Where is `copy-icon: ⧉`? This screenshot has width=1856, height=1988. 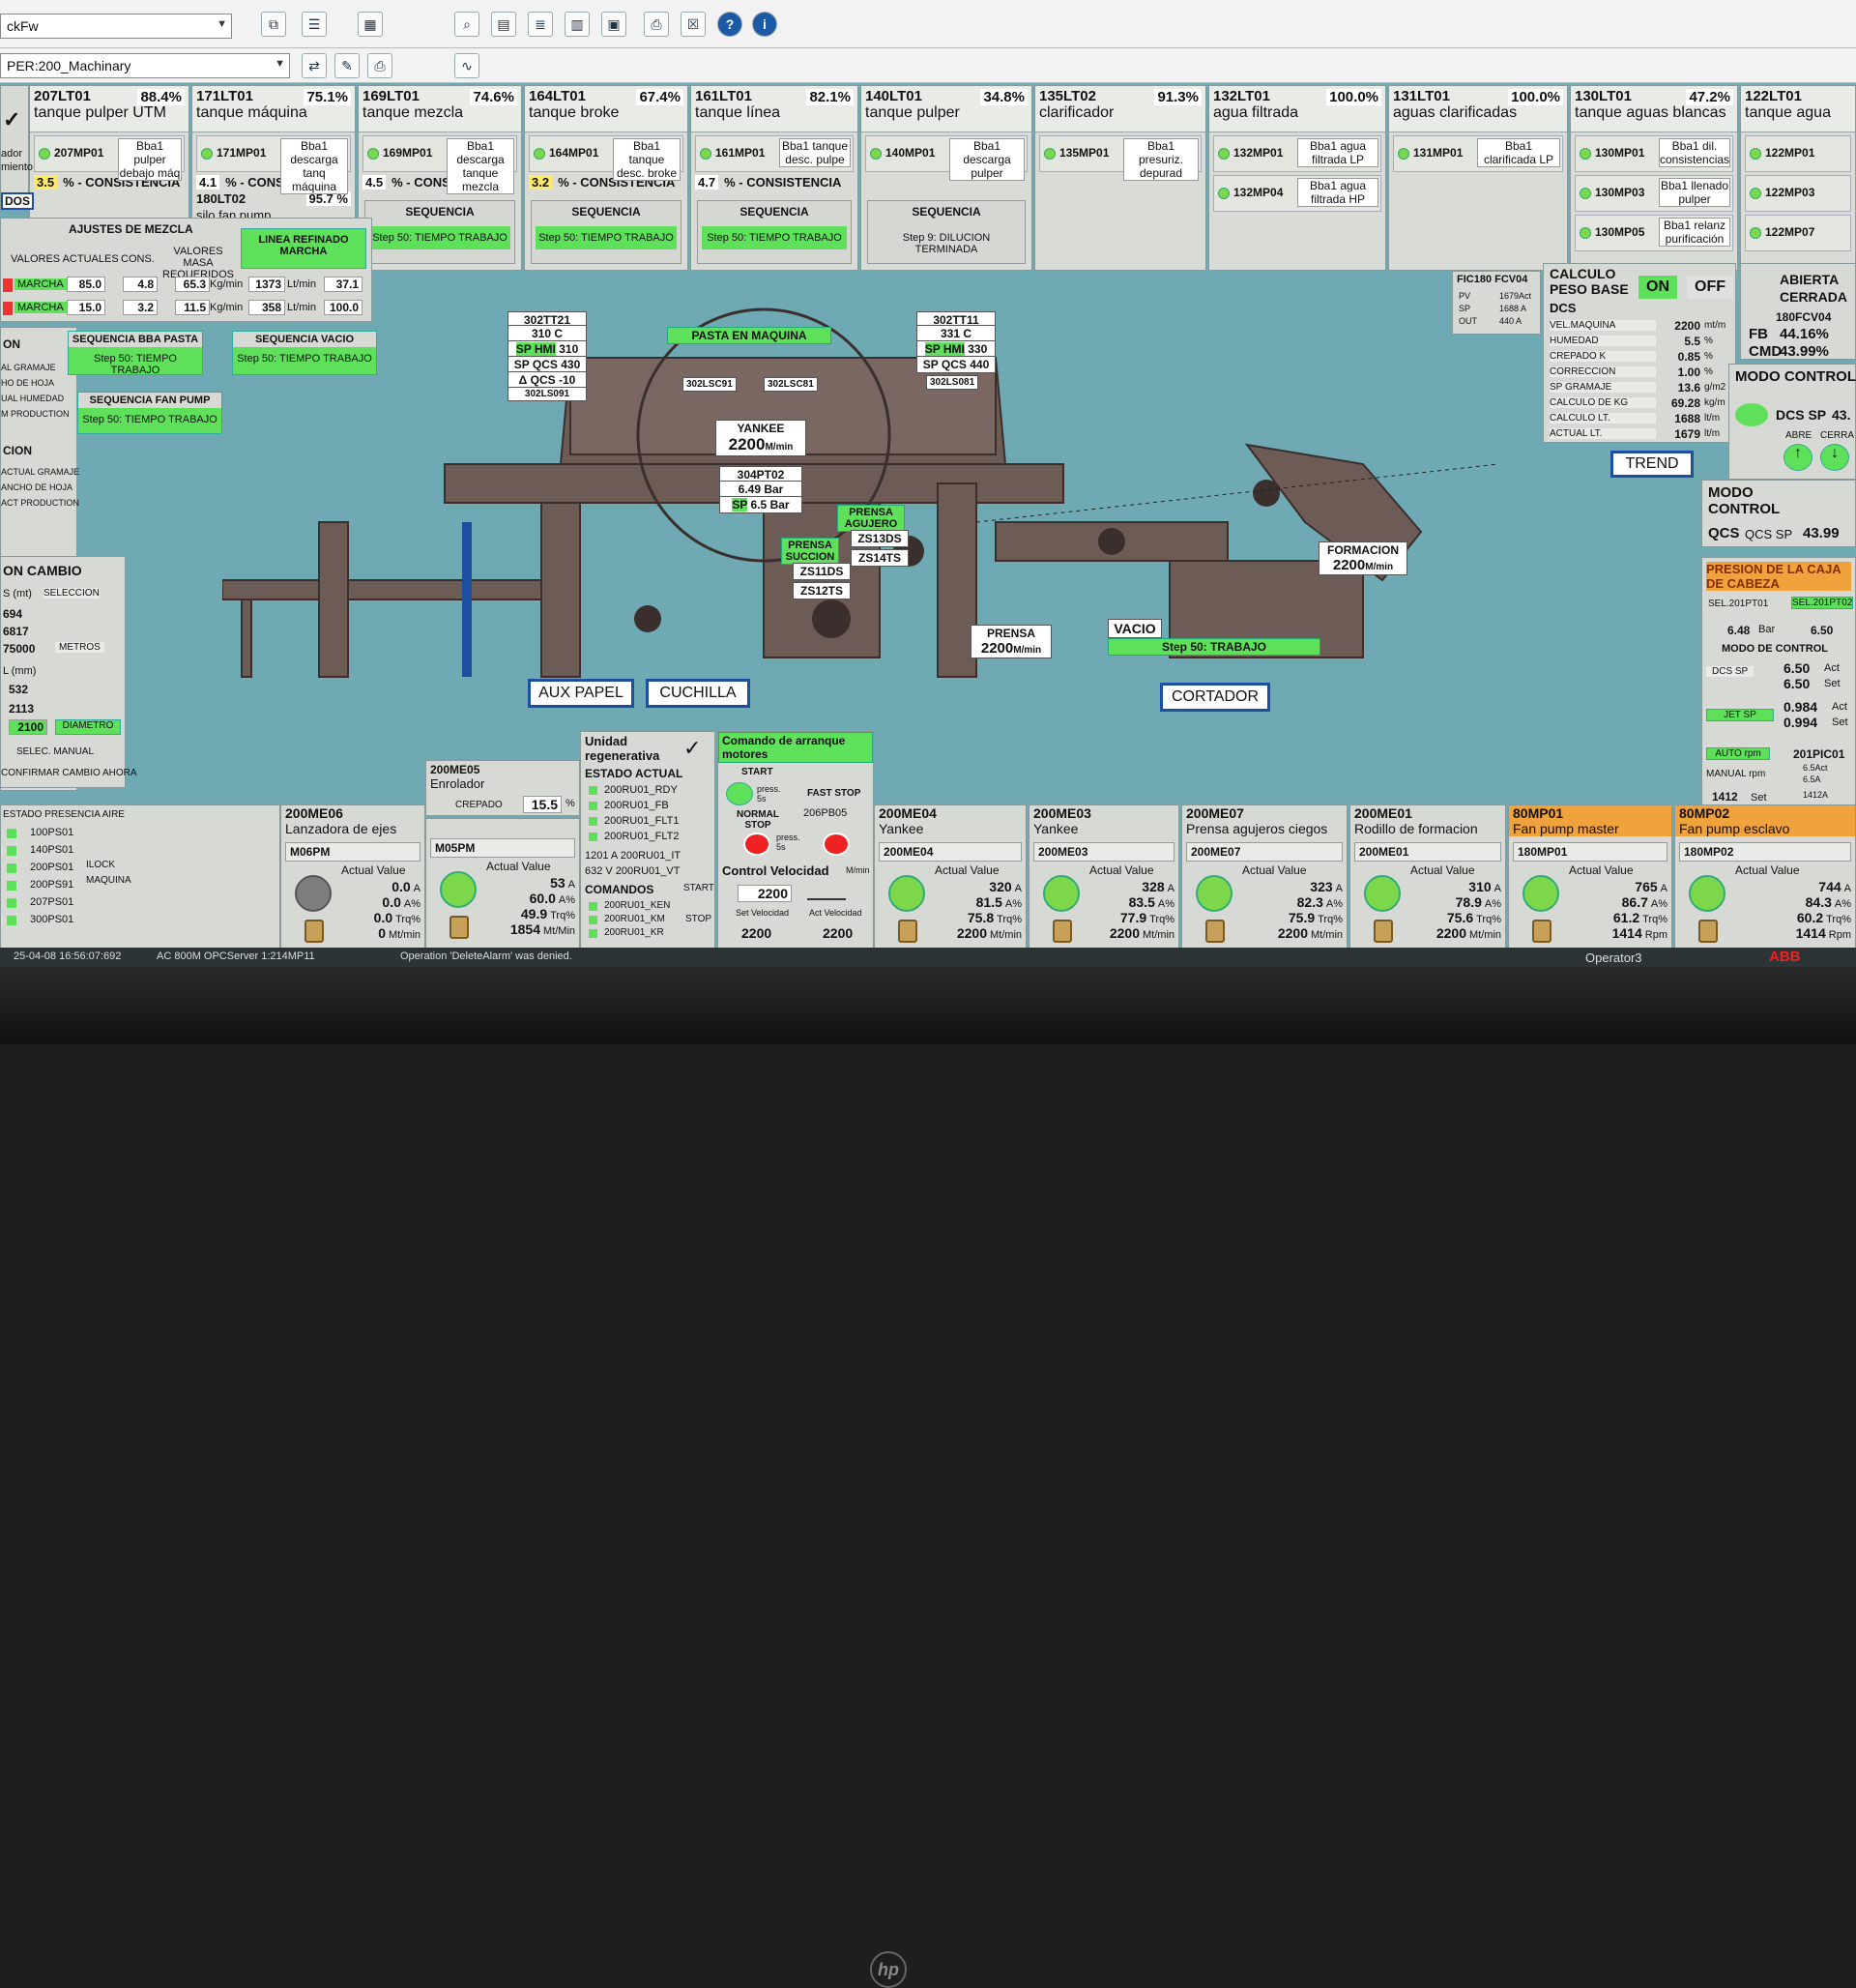
copy-icon: ⧉ is located at coordinates (274, 24).